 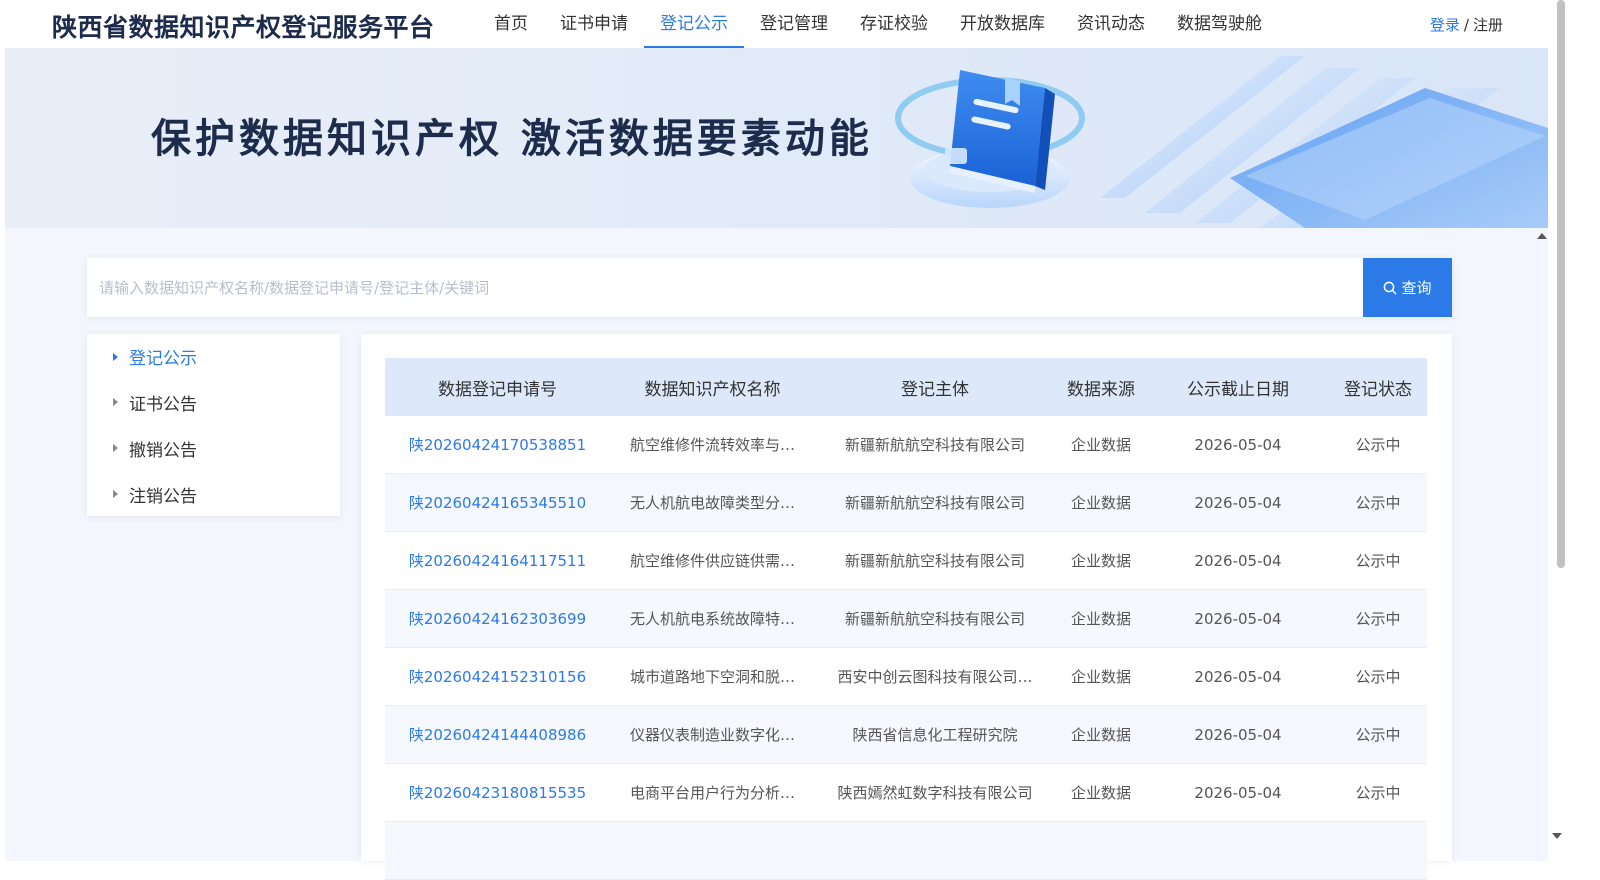 What do you see at coordinates (1219, 24) in the screenshot?
I see `nav-item-data-cockpit: 数据驾驶舱` at bounding box center [1219, 24].